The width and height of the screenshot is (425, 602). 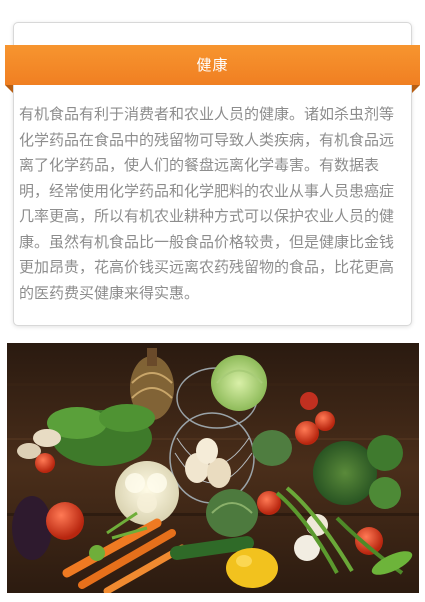 I want to click on ribbon-fold-right, so click(x=416, y=89).